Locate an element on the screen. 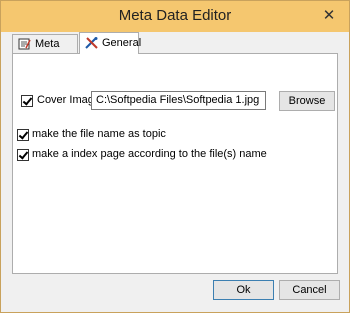 This screenshot has width=350, height=313. cancel-button: Cancel is located at coordinates (309, 290).